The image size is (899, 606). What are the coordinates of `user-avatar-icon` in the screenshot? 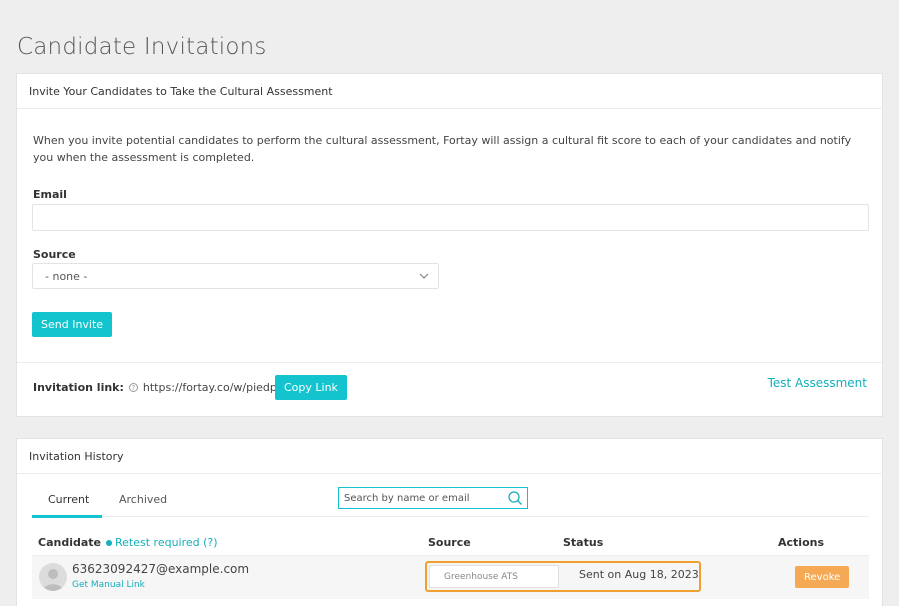 It's located at (53, 577).